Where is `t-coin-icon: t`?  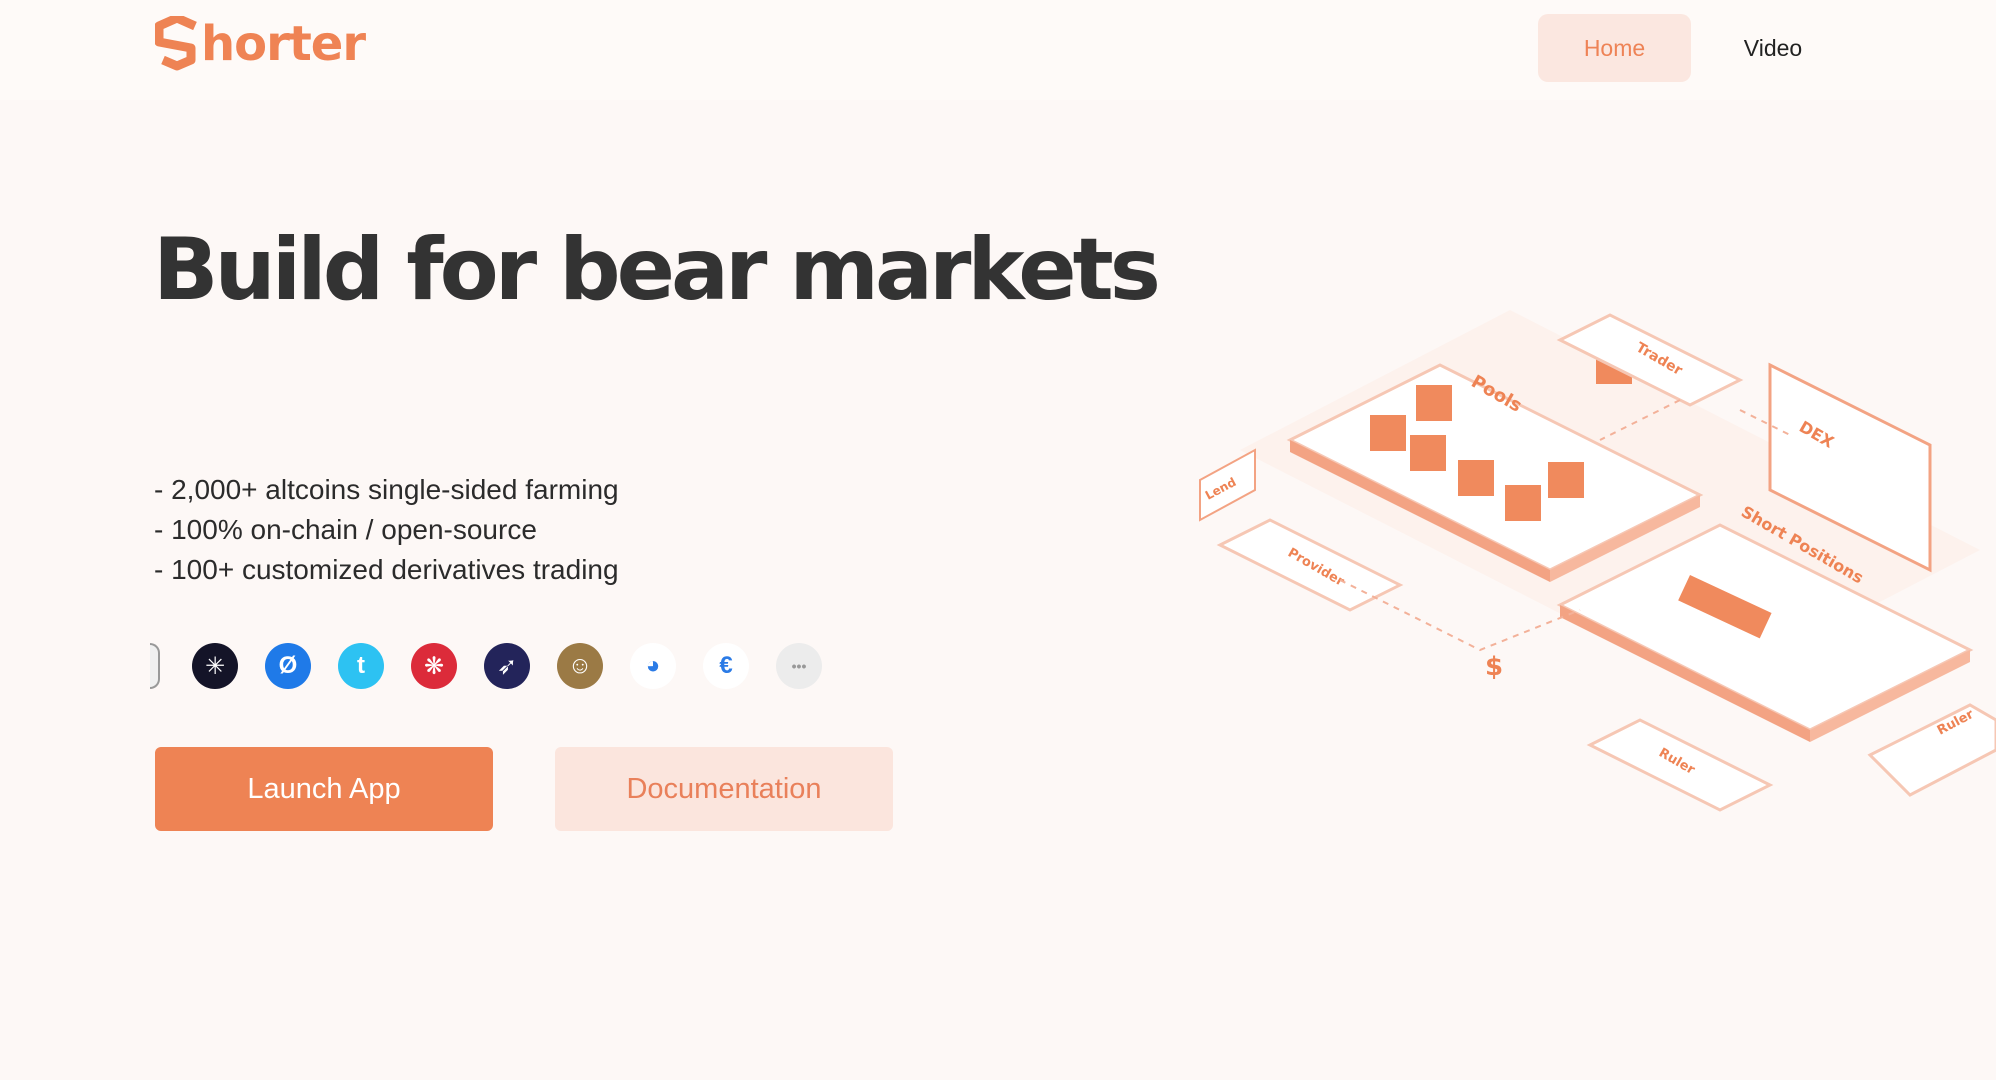
t-coin-icon: t is located at coordinates (361, 666).